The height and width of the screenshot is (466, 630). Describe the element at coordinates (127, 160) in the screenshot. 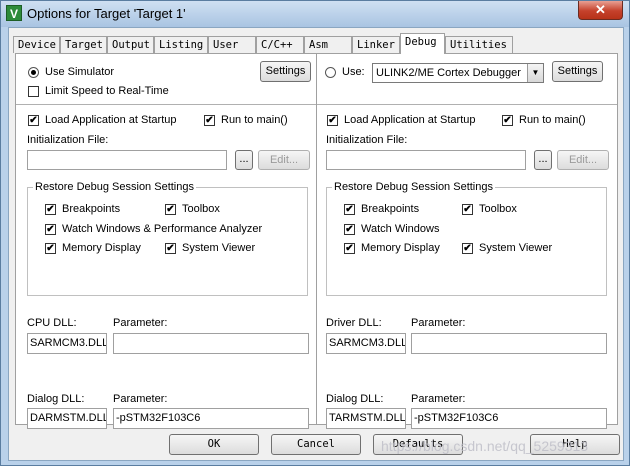

I see `init-file-input` at that location.